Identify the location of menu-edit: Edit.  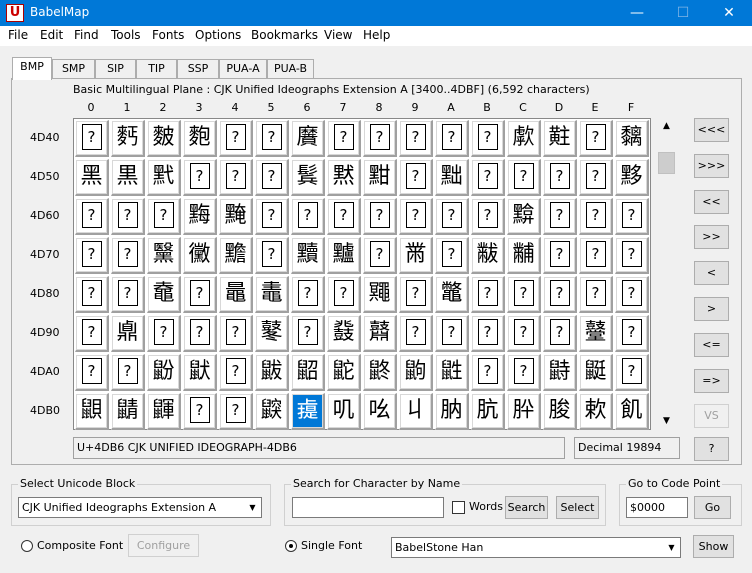
(51, 35).